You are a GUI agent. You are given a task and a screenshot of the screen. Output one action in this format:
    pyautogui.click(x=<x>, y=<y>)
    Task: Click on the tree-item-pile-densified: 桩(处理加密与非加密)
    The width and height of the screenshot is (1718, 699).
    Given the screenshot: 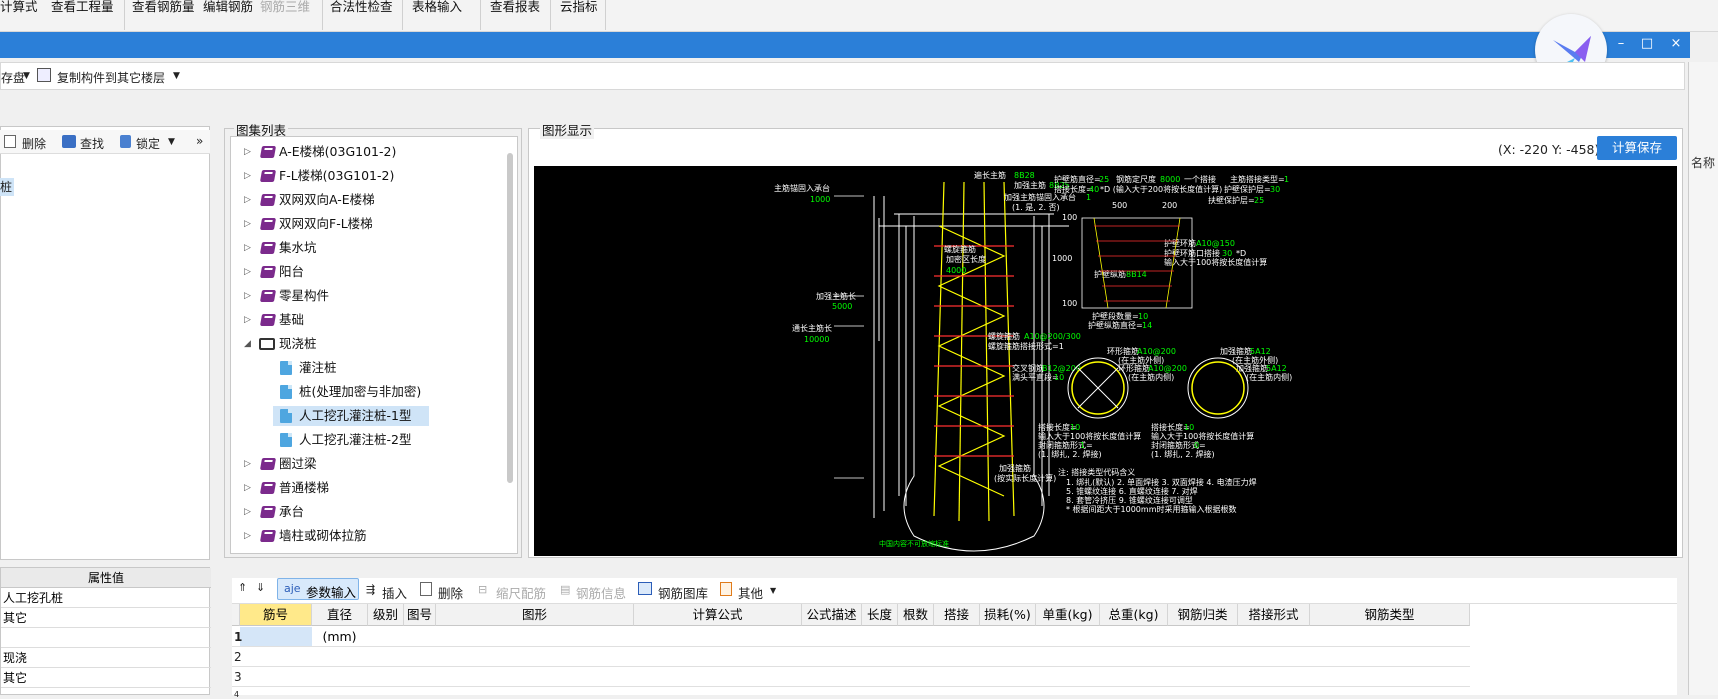 What is the action you would take?
    pyautogui.click(x=371, y=392)
    